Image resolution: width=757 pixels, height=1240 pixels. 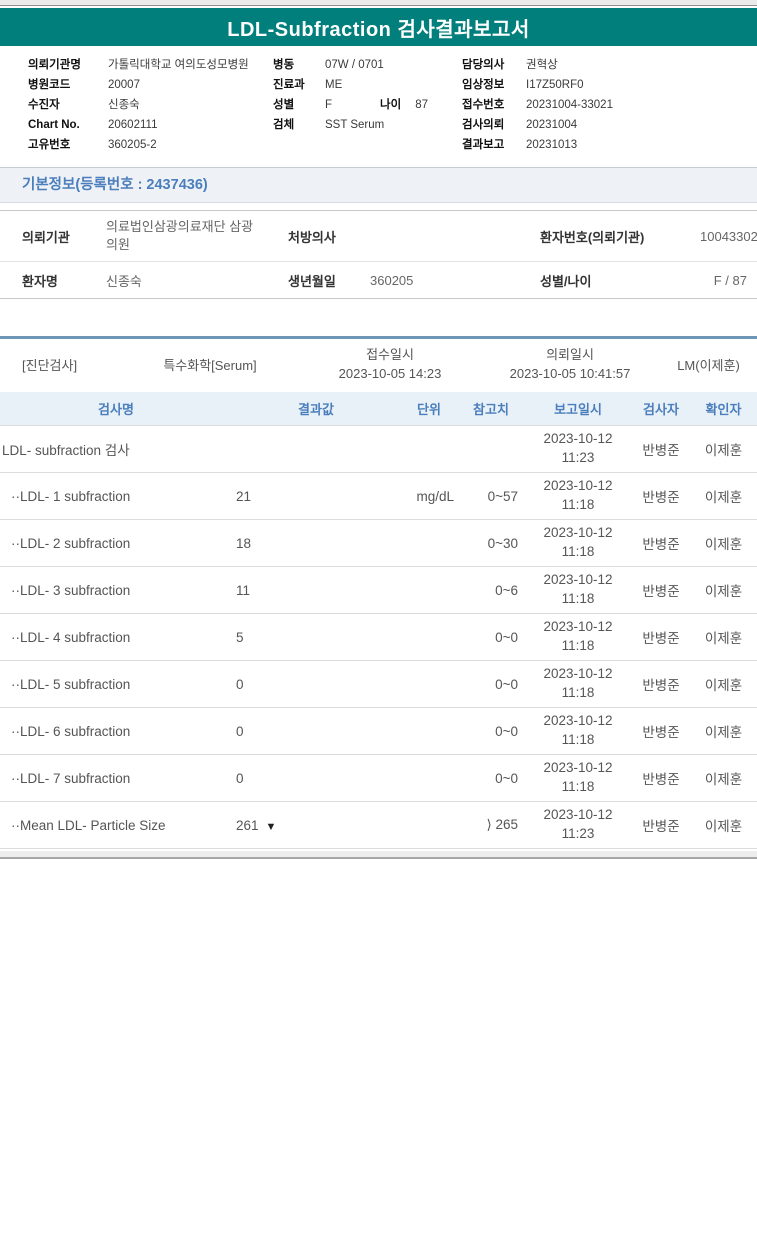 What do you see at coordinates (138, 145) in the screenshot?
I see `patient-header-field: 고유번호 360205-2` at bounding box center [138, 145].